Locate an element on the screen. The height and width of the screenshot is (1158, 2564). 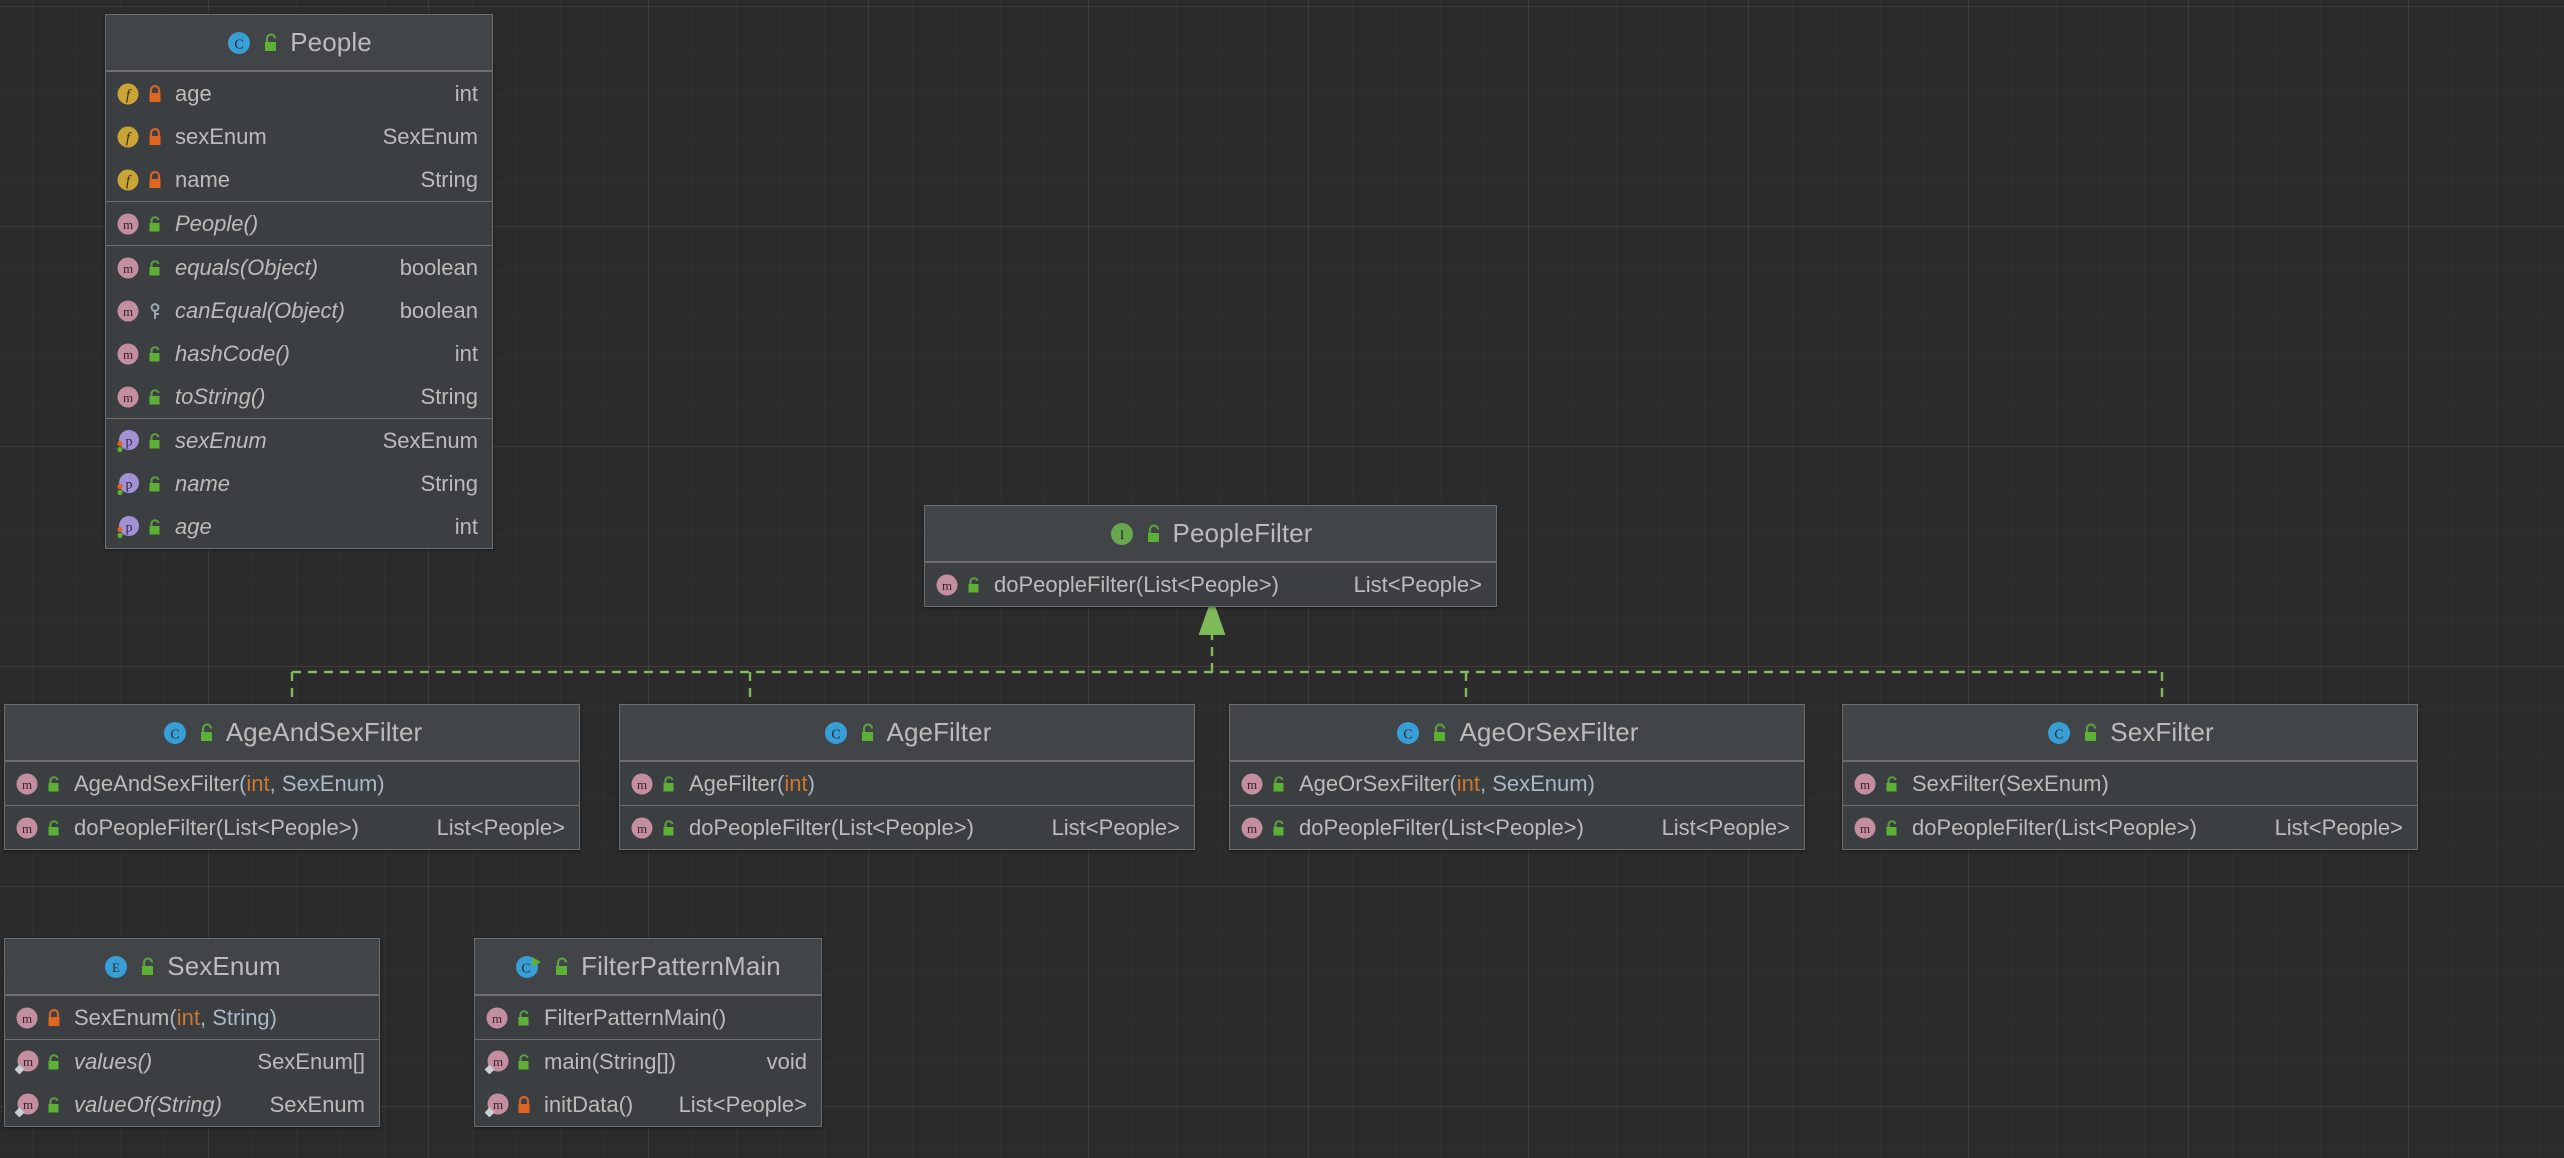
member-row: p name String is located at coordinates (299, 483).